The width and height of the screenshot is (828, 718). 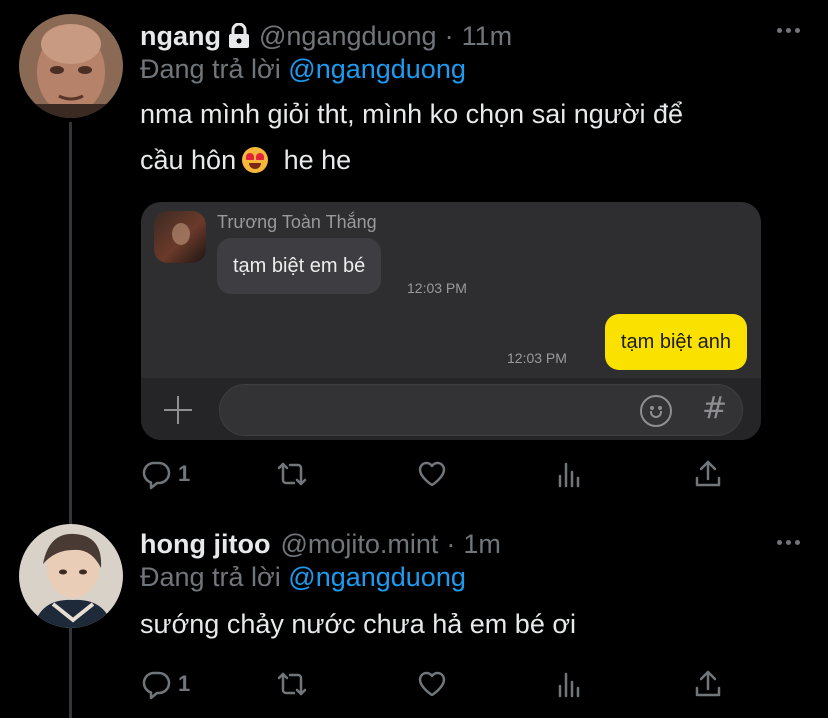 I want to click on incoming-message-time: 12:03 PM, so click(x=437, y=288).